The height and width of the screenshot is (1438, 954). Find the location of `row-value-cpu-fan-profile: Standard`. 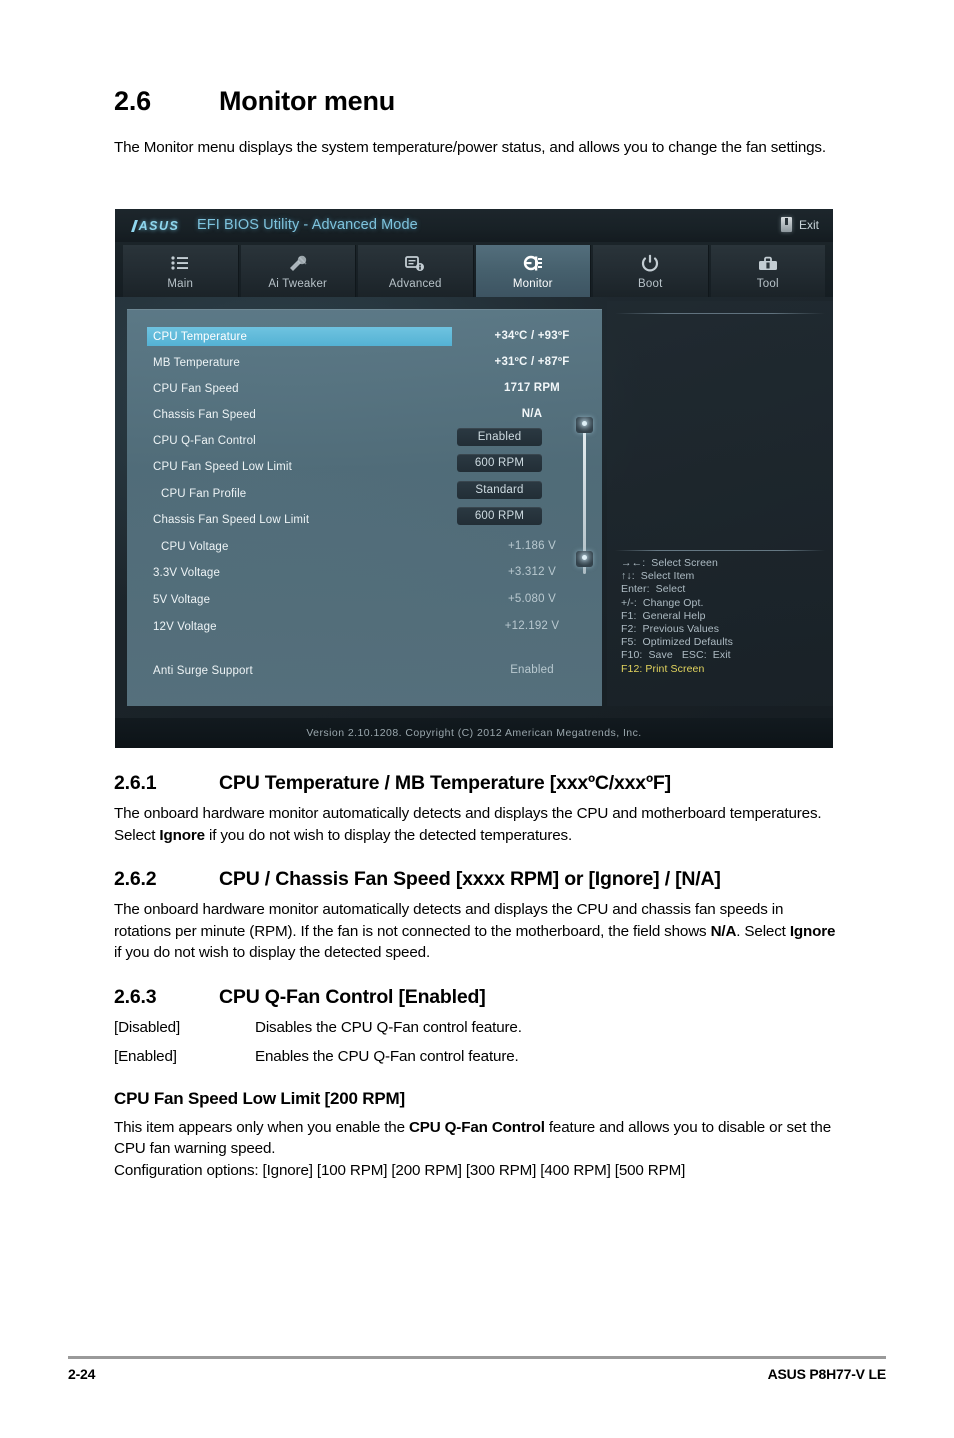

row-value-cpu-fan-profile: Standard is located at coordinates (499, 490).